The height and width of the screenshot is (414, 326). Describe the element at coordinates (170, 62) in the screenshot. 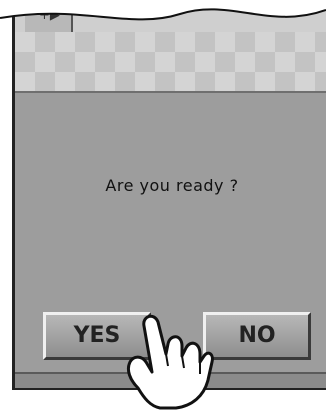

I see `checker-background` at that location.